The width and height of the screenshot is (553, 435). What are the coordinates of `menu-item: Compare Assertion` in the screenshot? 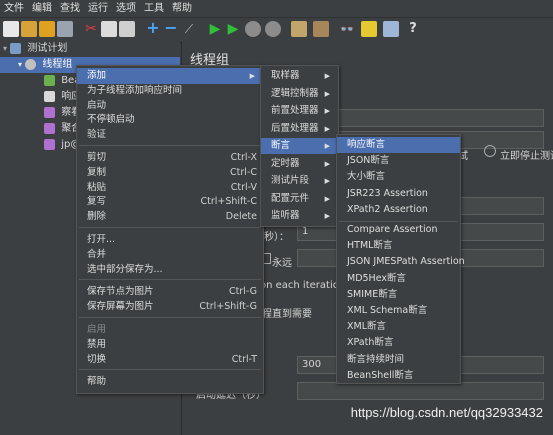 It's located at (398, 230).